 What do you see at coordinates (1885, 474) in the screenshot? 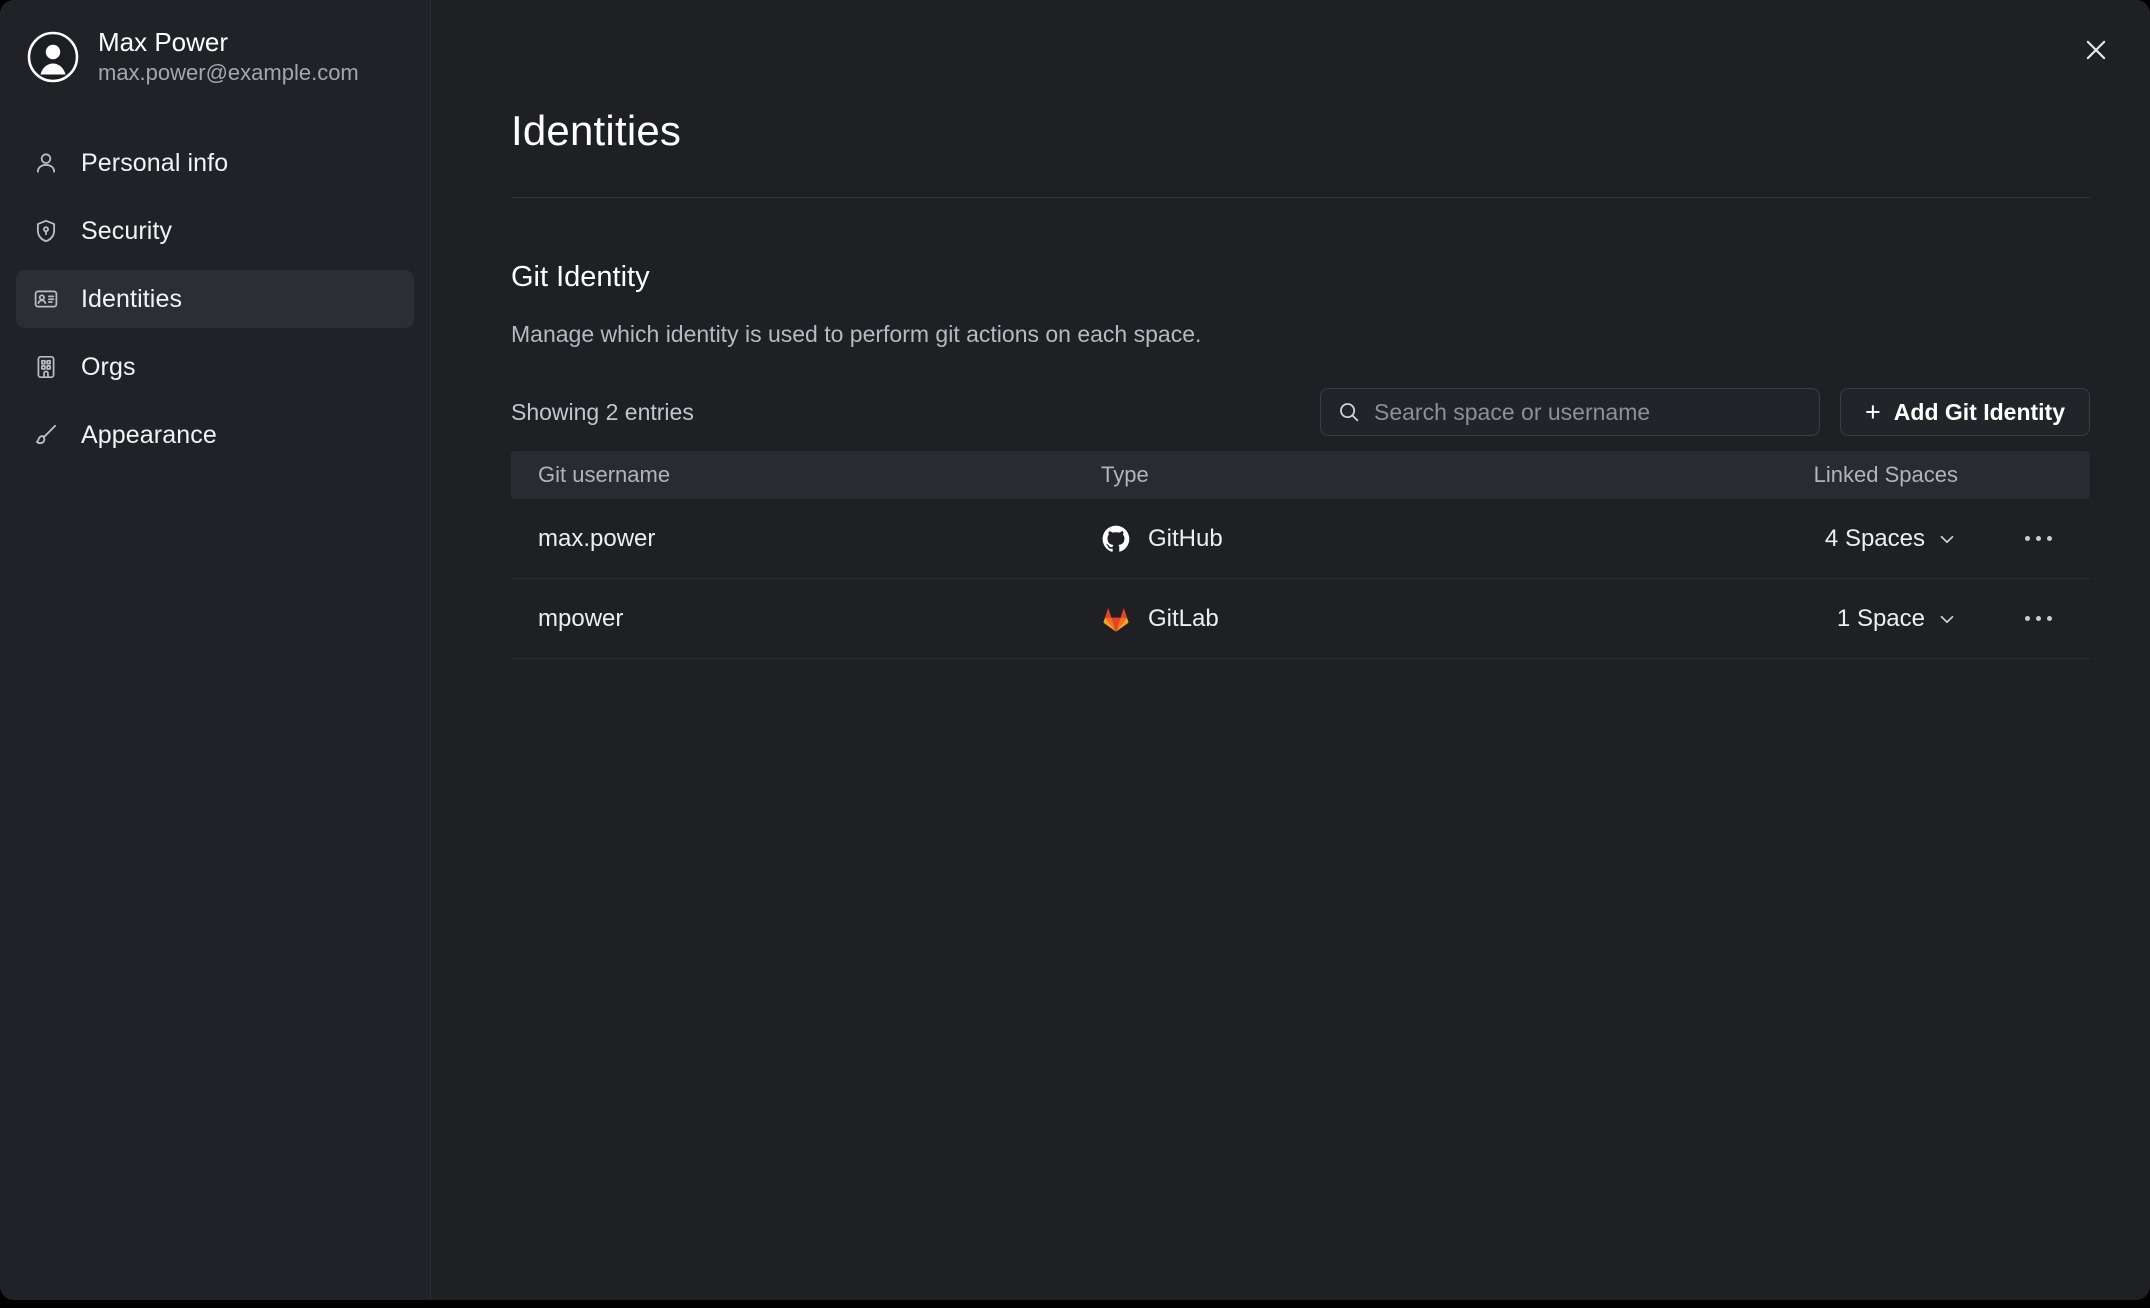
I see `column-header-linked-spaces: Linked Spaces` at bounding box center [1885, 474].